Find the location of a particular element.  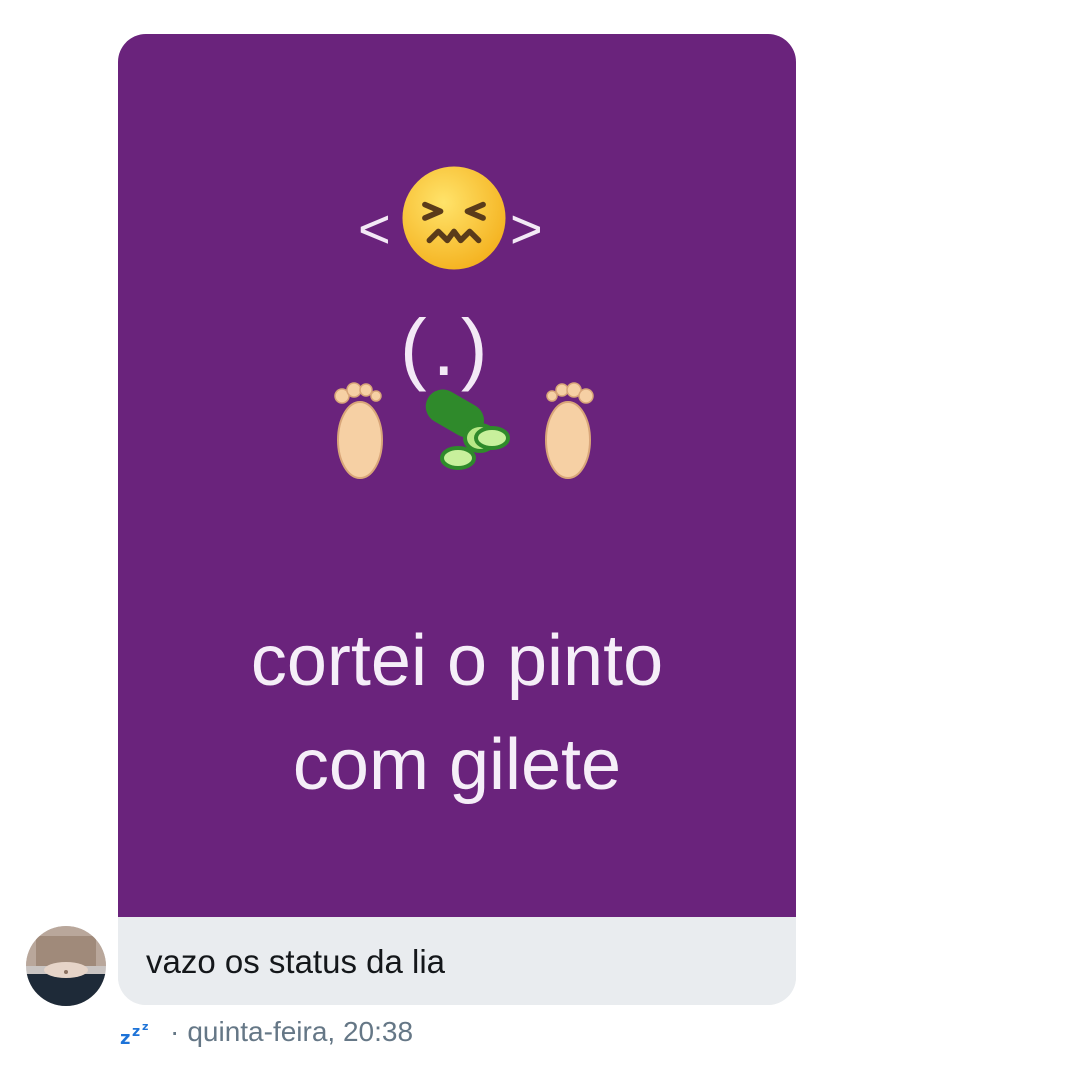

bracket-left-text: < is located at coordinates (374, 228).